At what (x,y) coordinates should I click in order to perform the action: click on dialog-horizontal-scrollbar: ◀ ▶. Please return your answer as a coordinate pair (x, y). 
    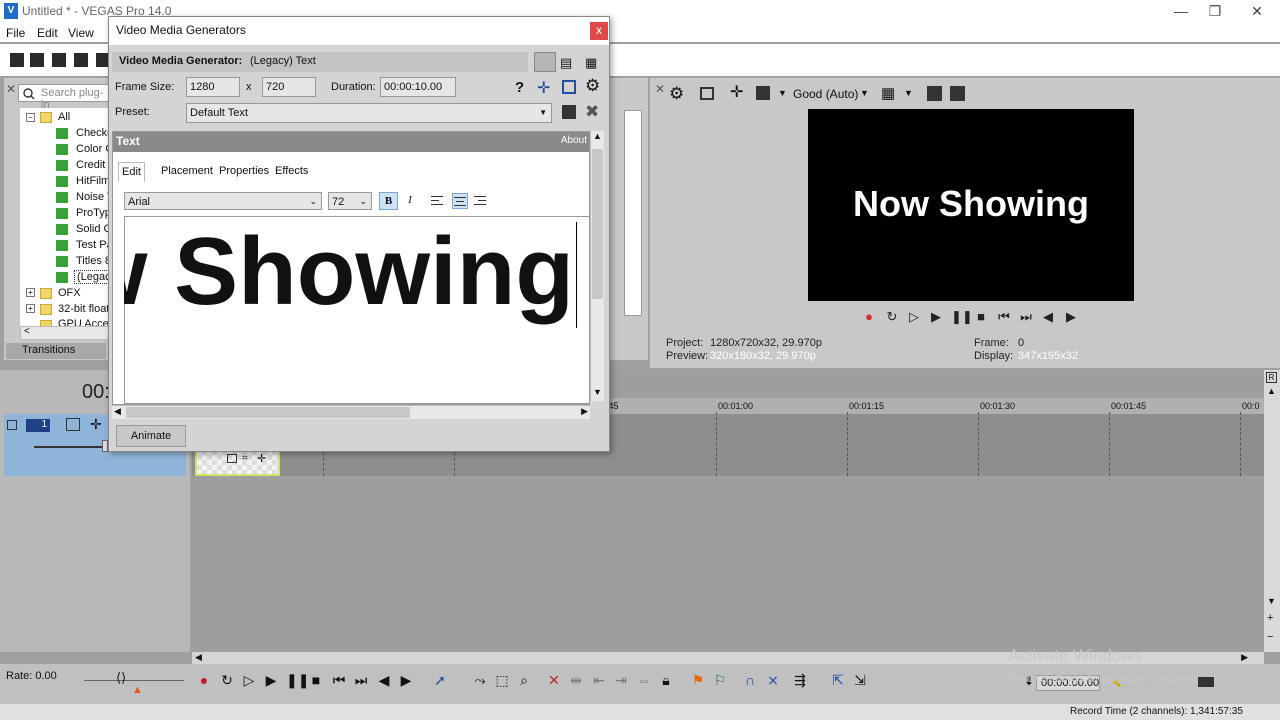
    Looking at the image, I should click on (351, 412).